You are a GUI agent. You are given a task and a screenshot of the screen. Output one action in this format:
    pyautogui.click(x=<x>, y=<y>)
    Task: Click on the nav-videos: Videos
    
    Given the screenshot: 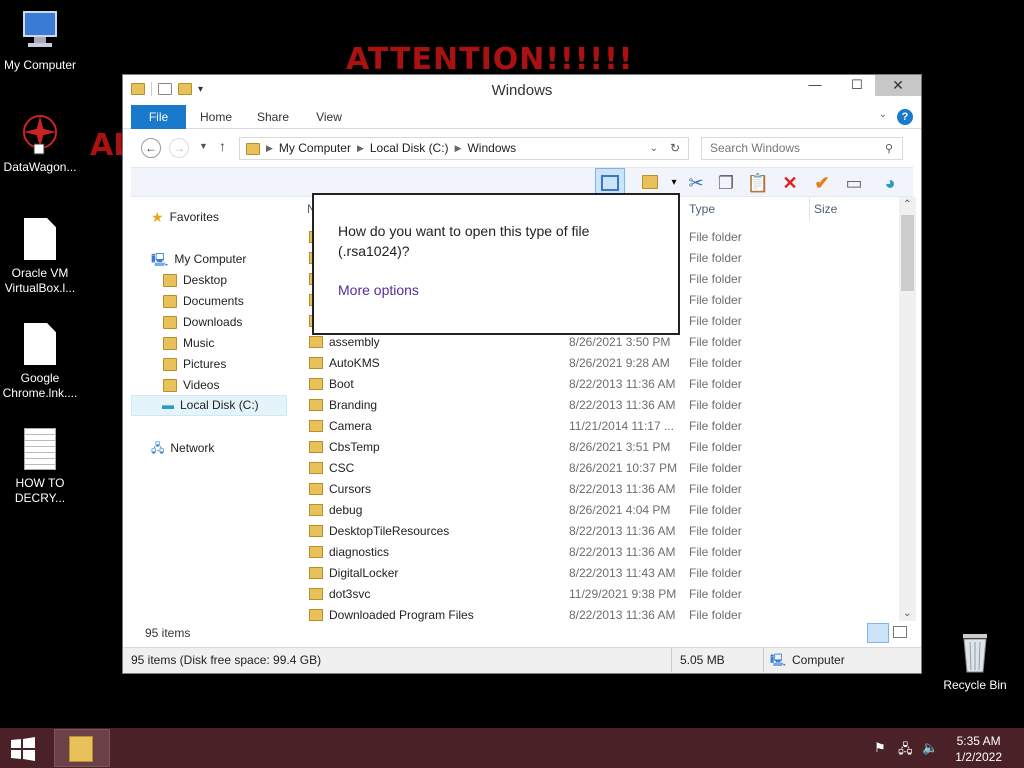 What is the action you would take?
    pyautogui.click(x=191, y=385)
    